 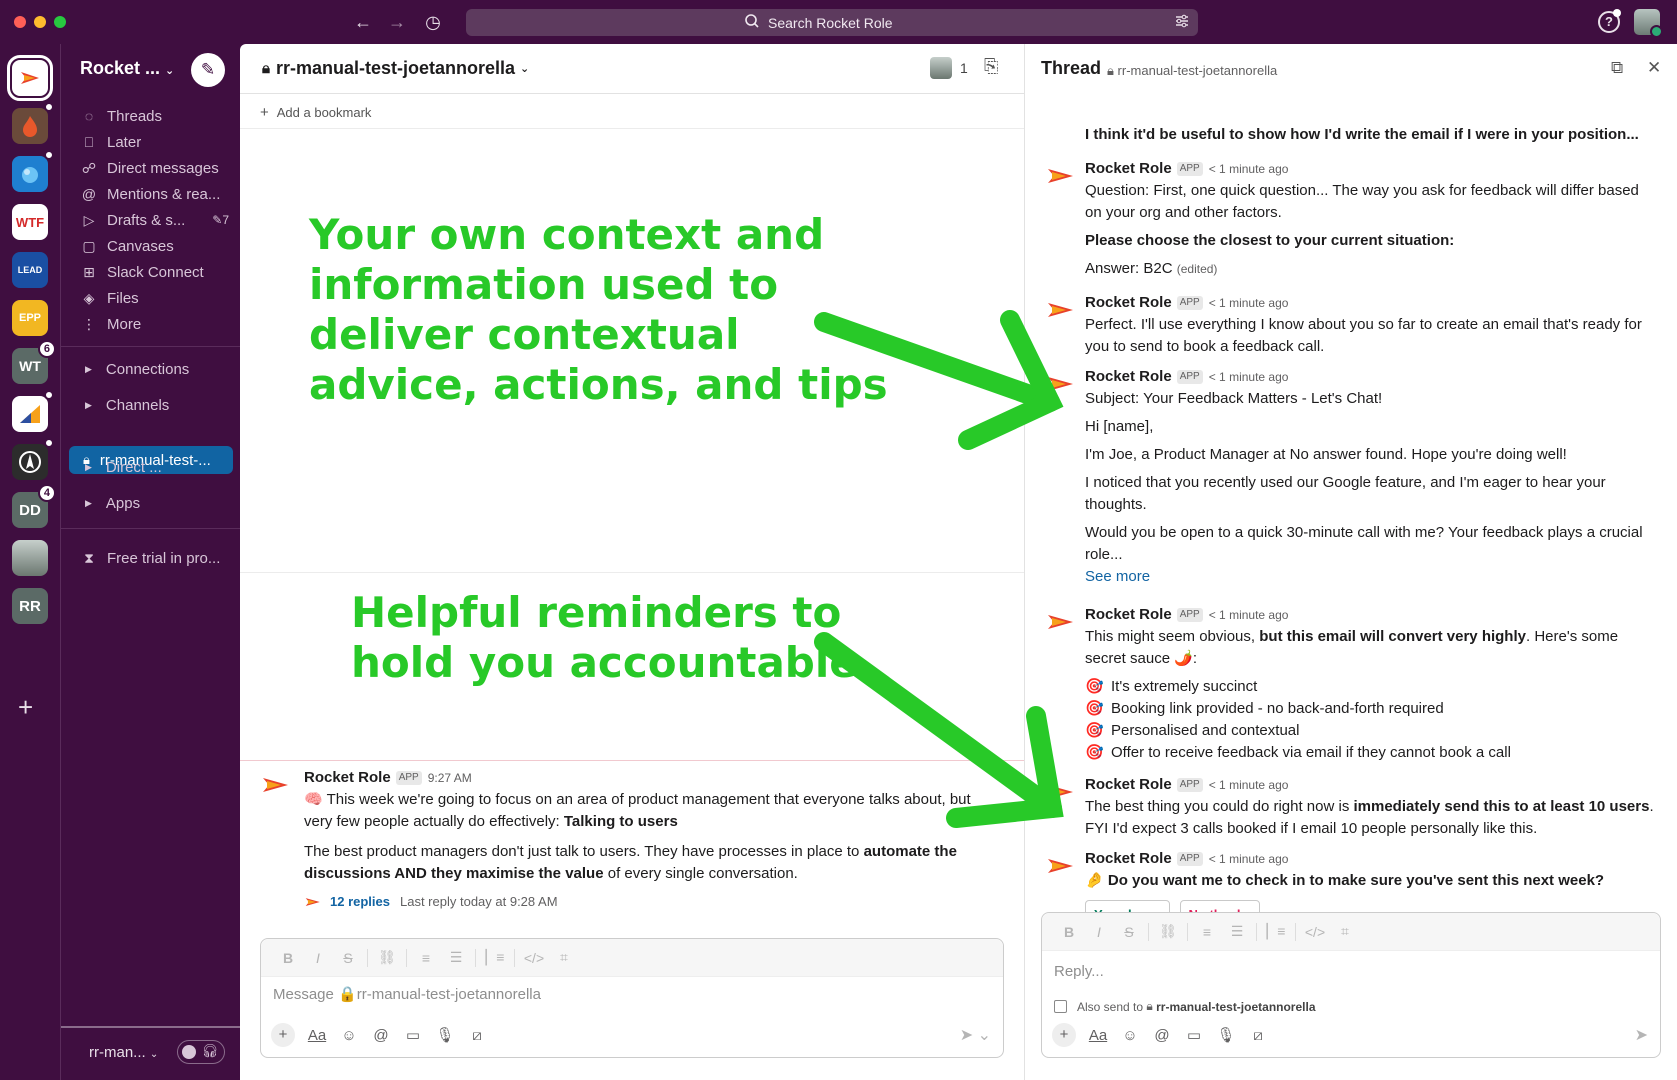 I want to click on sidebar-item-slack-connect: ⊞ Slack Connect, so click(x=154, y=272).